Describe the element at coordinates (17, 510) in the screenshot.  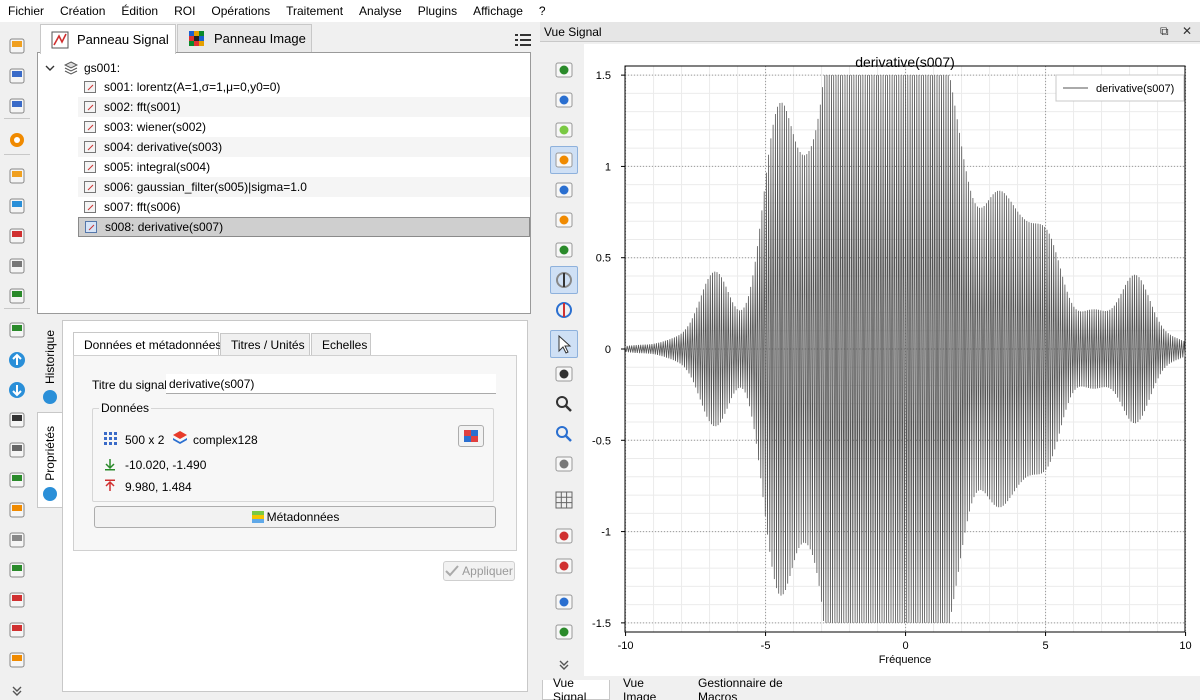
I see `paste-metadata-icon` at that location.